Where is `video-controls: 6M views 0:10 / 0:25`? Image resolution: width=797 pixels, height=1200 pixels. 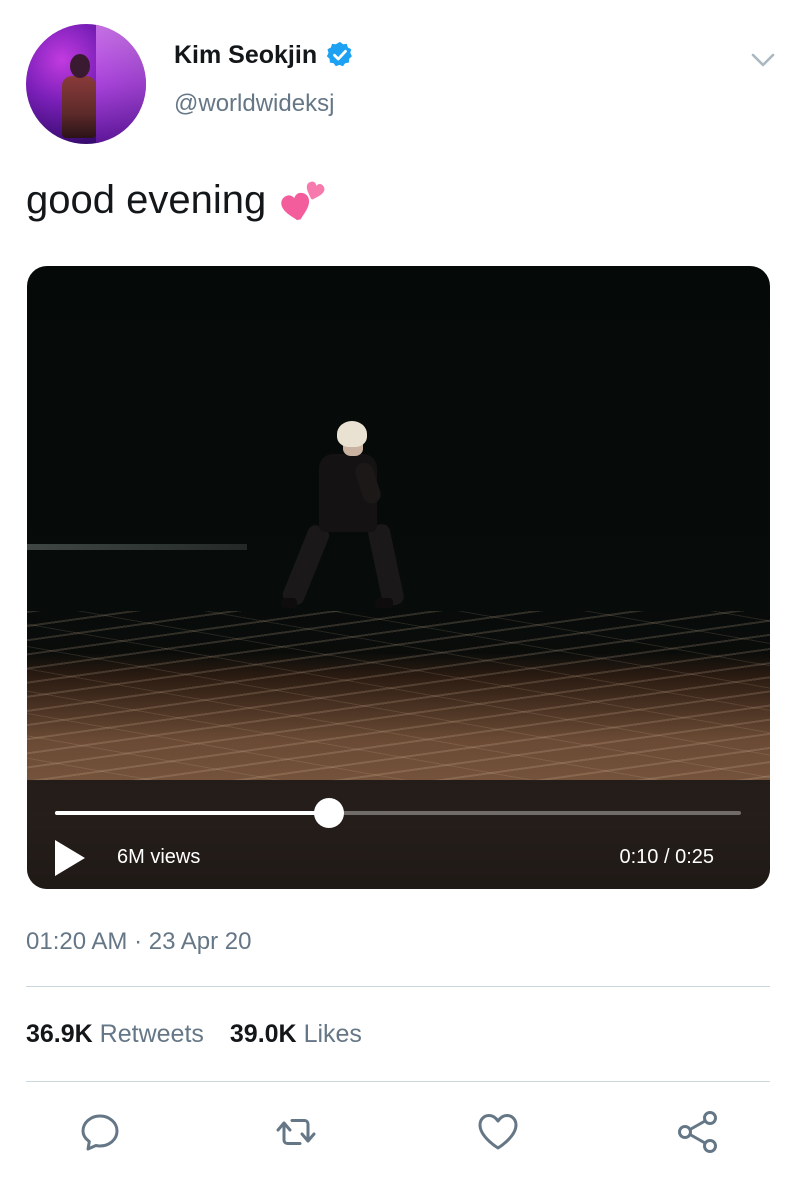
video-controls: 6M views 0:10 / 0:25 is located at coordinates (398, 834).